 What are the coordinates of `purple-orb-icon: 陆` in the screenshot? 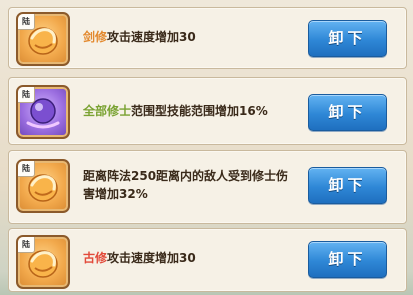 It's located at (43, 112).